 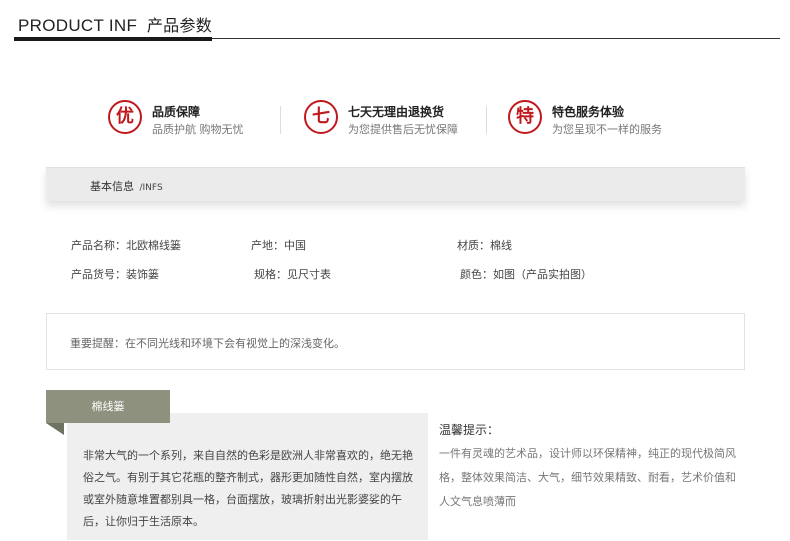 I want to click on notice-text: 重要提醒：在不同光线和环境下会有视觉上的深浅变化。, so click(x=207, y=343).